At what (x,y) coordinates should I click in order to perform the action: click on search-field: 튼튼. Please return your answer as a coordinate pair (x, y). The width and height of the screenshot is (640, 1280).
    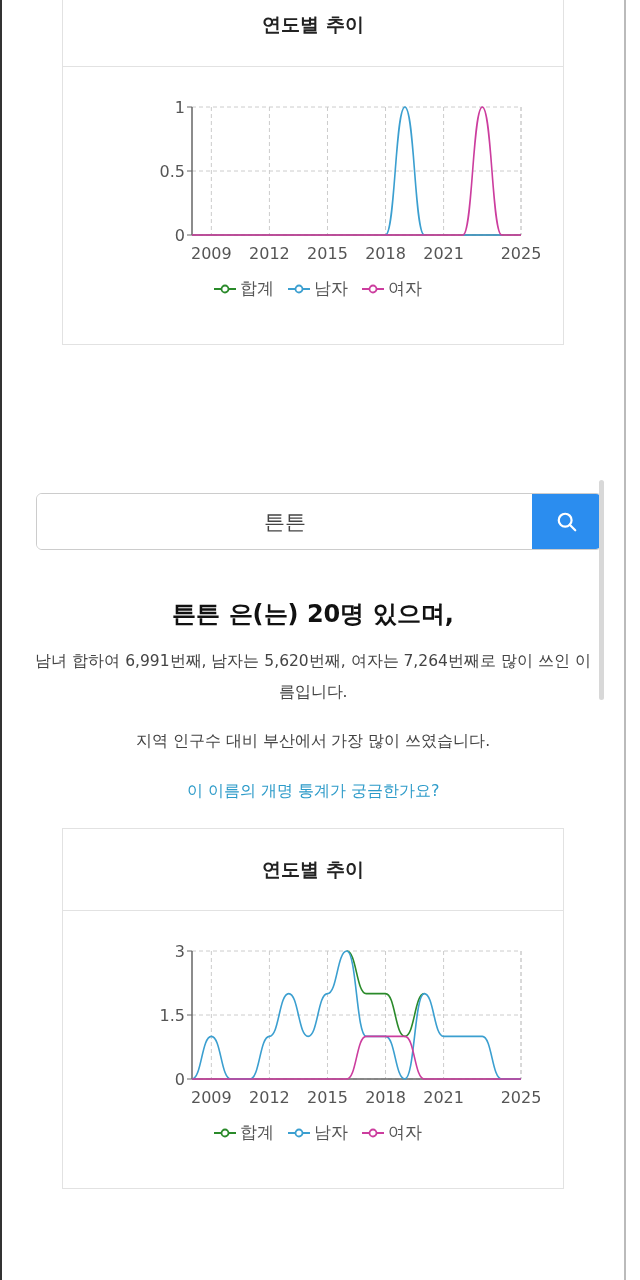
    Looking at the image, I should click on (319, 521).